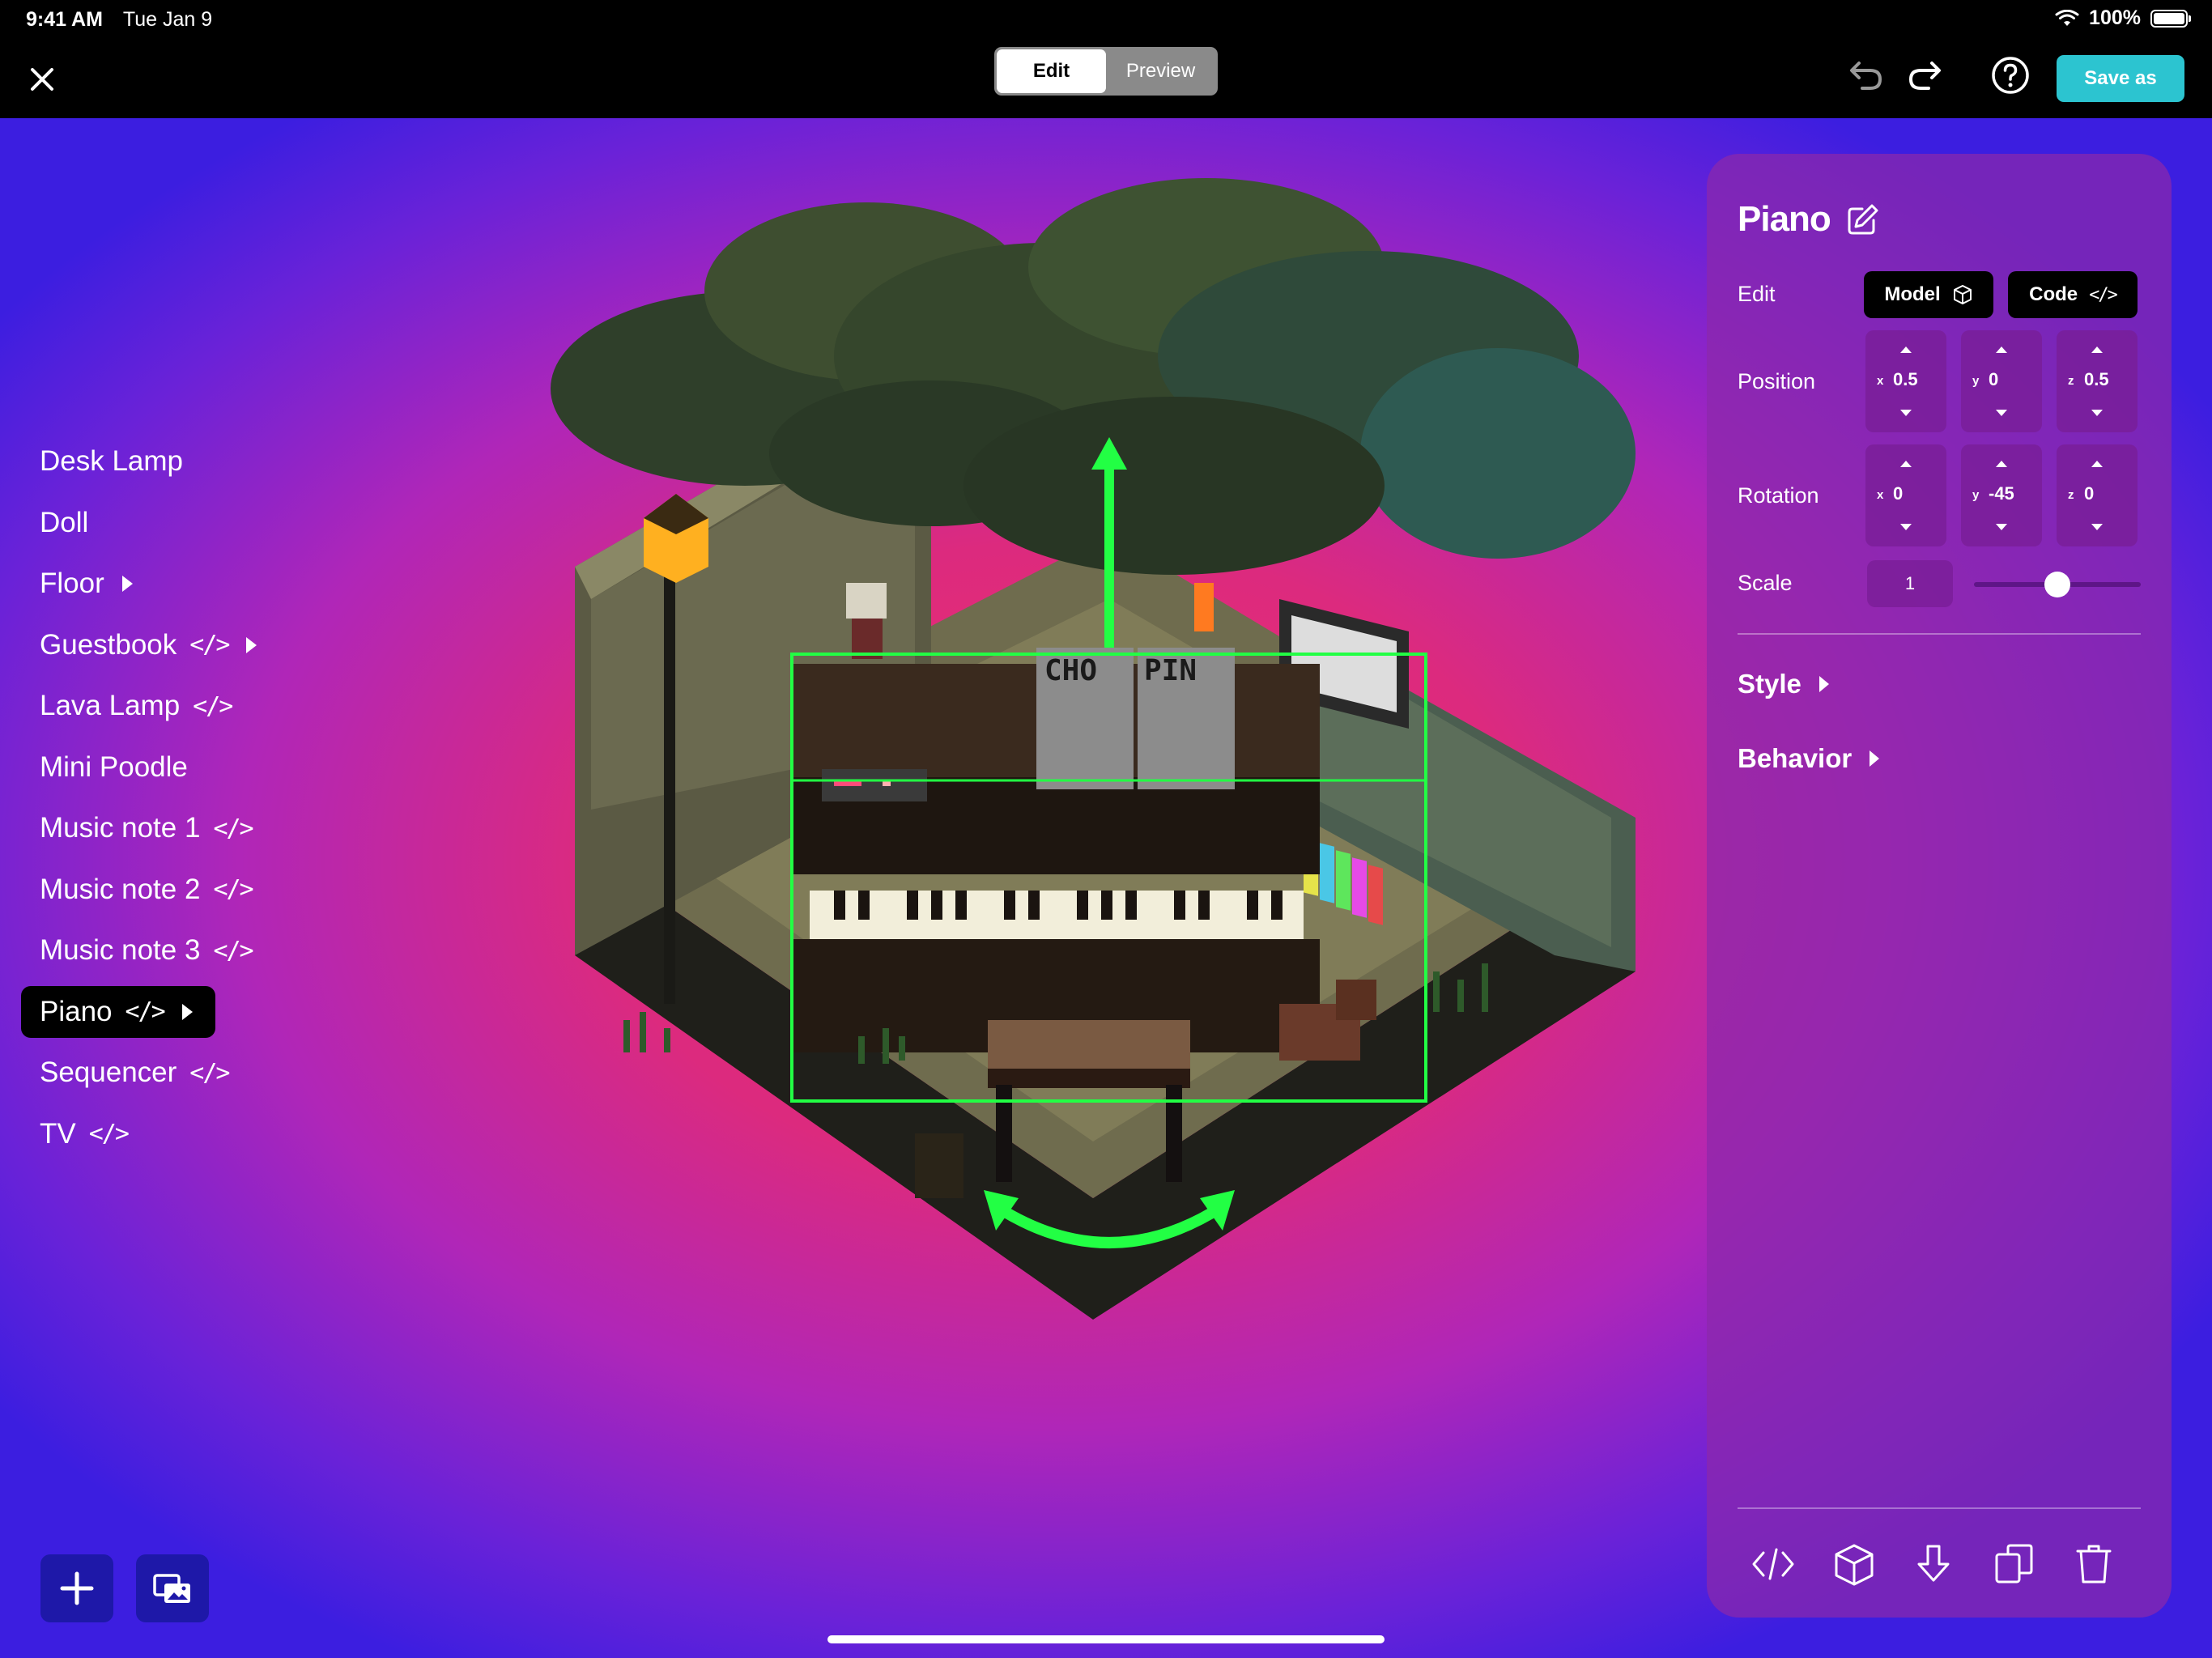 This screenshot has width=2212, height=1658. What do you see at coordinates (1910, 583) in the screenshot?
I see `scale-input: 1` at bounding box center [1910, 583].